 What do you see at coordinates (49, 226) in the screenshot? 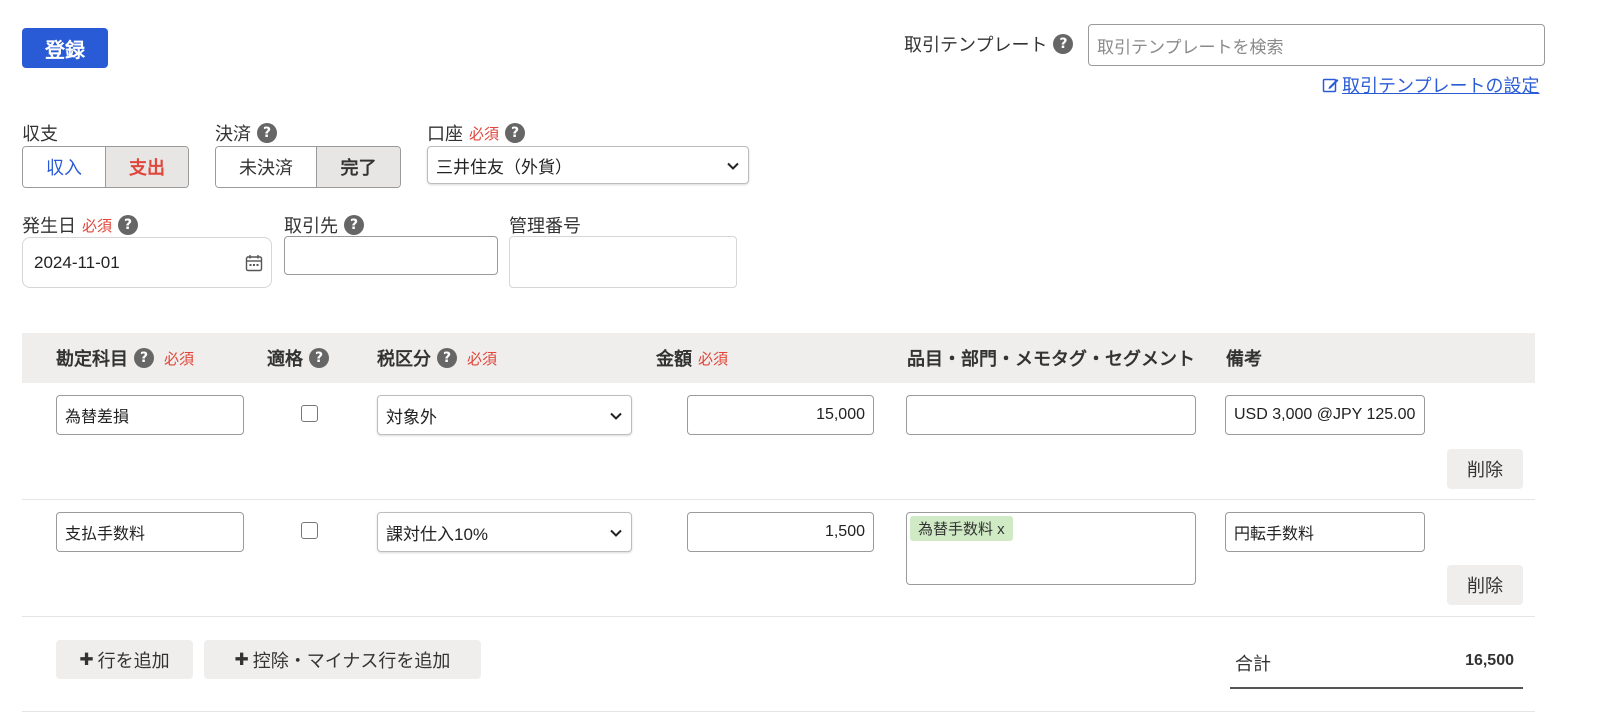
I see `date-label: 発生日` at bounding box center [49, 226].